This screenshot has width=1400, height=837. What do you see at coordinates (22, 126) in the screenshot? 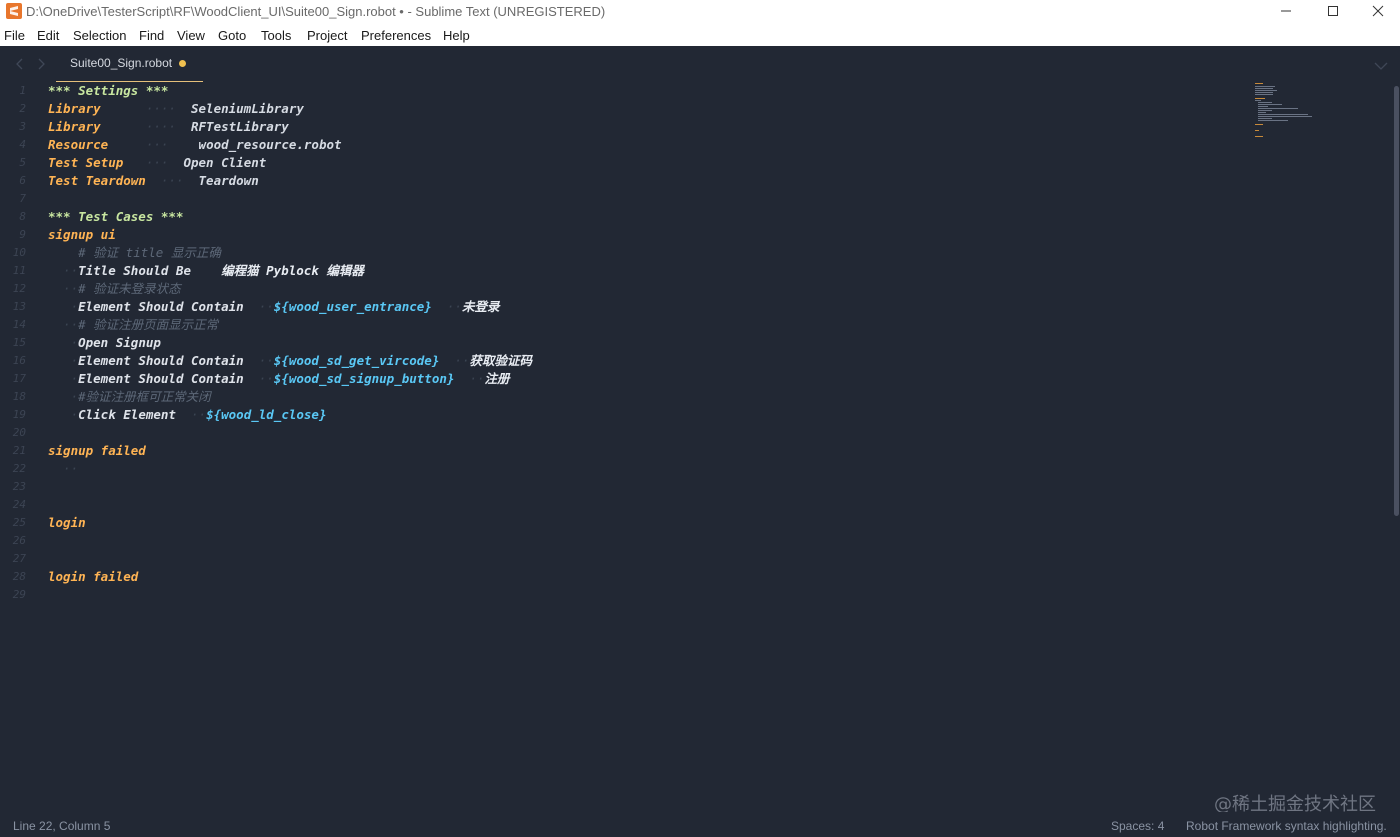
I see `line-number: 3` at bounding box center [22, 126].